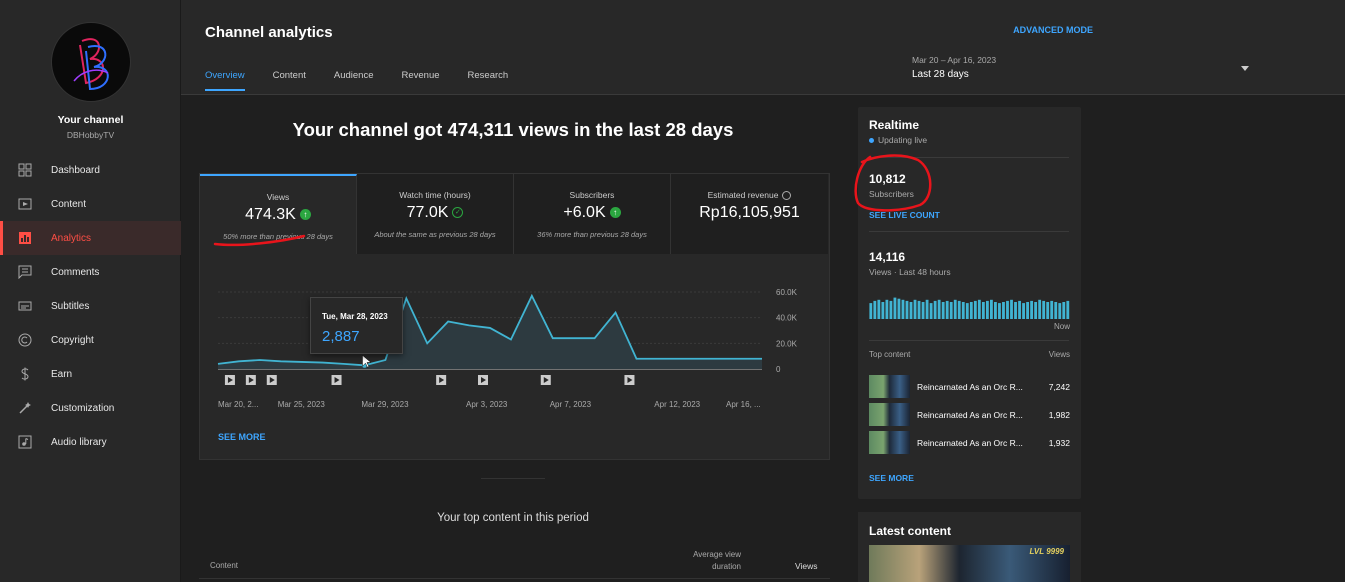 This screenshot has height=582, width=1345. I want to click on metric-note: About the same as previous 28 days, so click(435, 234).